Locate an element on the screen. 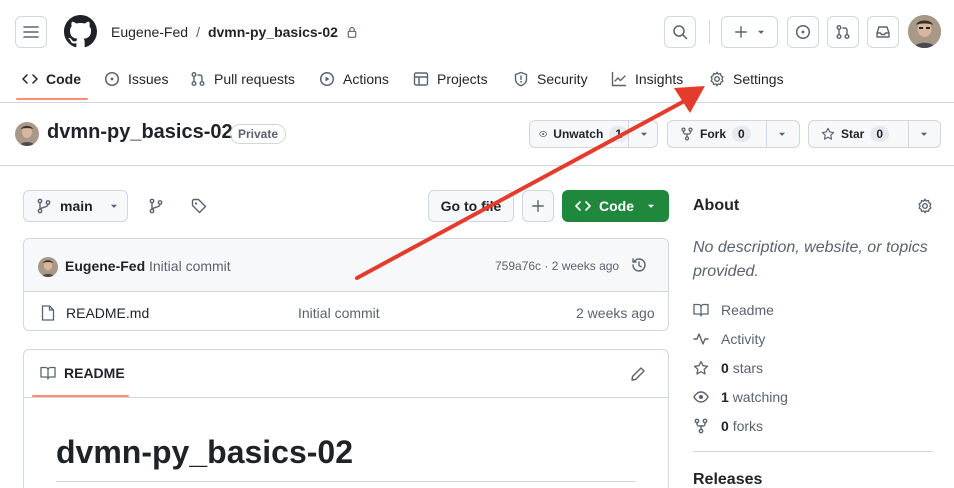 The image size is (954, 488). add-file-button is located at coordinates (538, 206).